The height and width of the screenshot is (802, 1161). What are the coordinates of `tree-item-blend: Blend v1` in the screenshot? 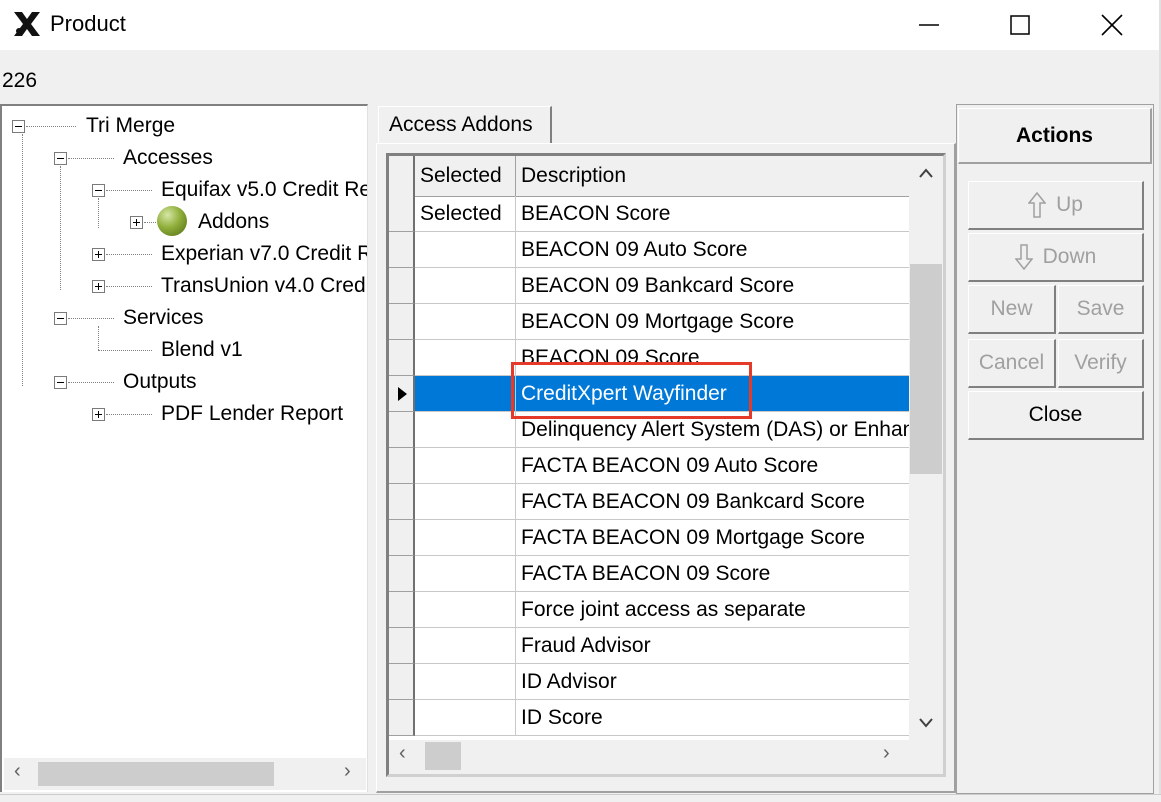 It's located at (202, 350).